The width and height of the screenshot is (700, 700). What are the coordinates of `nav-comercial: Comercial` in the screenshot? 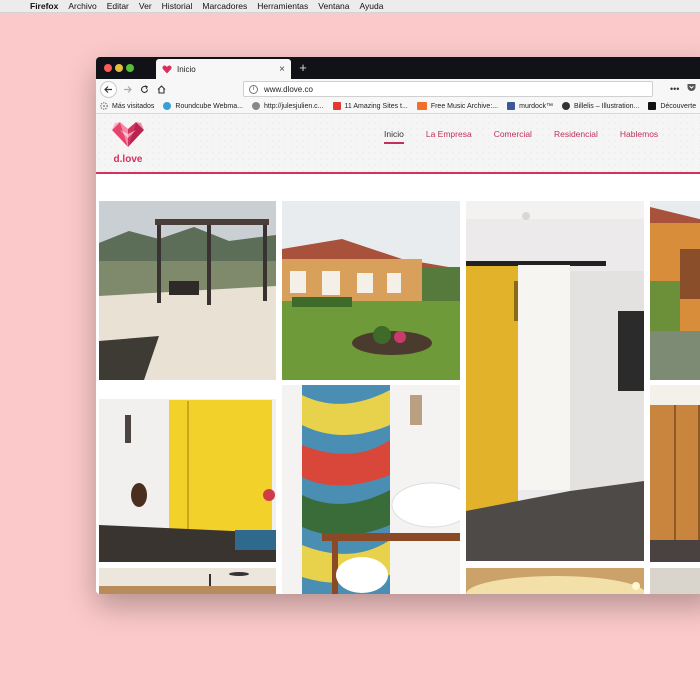 It's located at (513, 134).